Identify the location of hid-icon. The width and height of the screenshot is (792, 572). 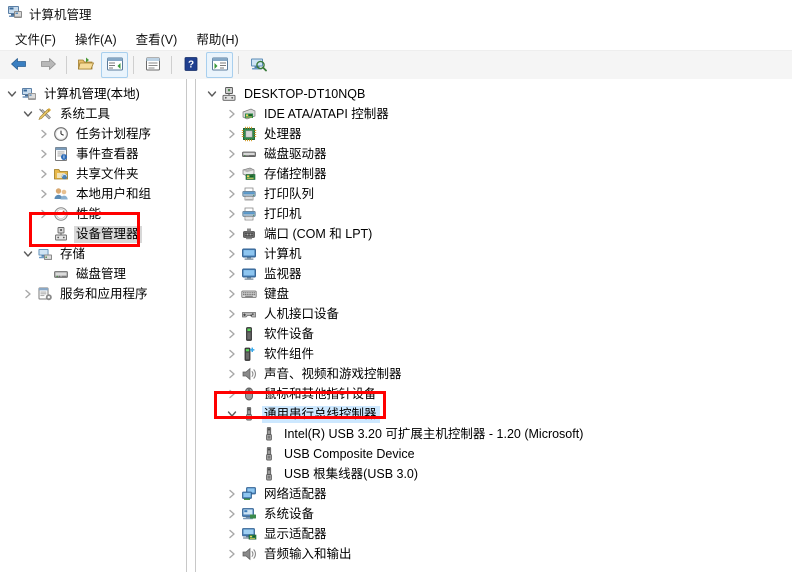
(249, 314).